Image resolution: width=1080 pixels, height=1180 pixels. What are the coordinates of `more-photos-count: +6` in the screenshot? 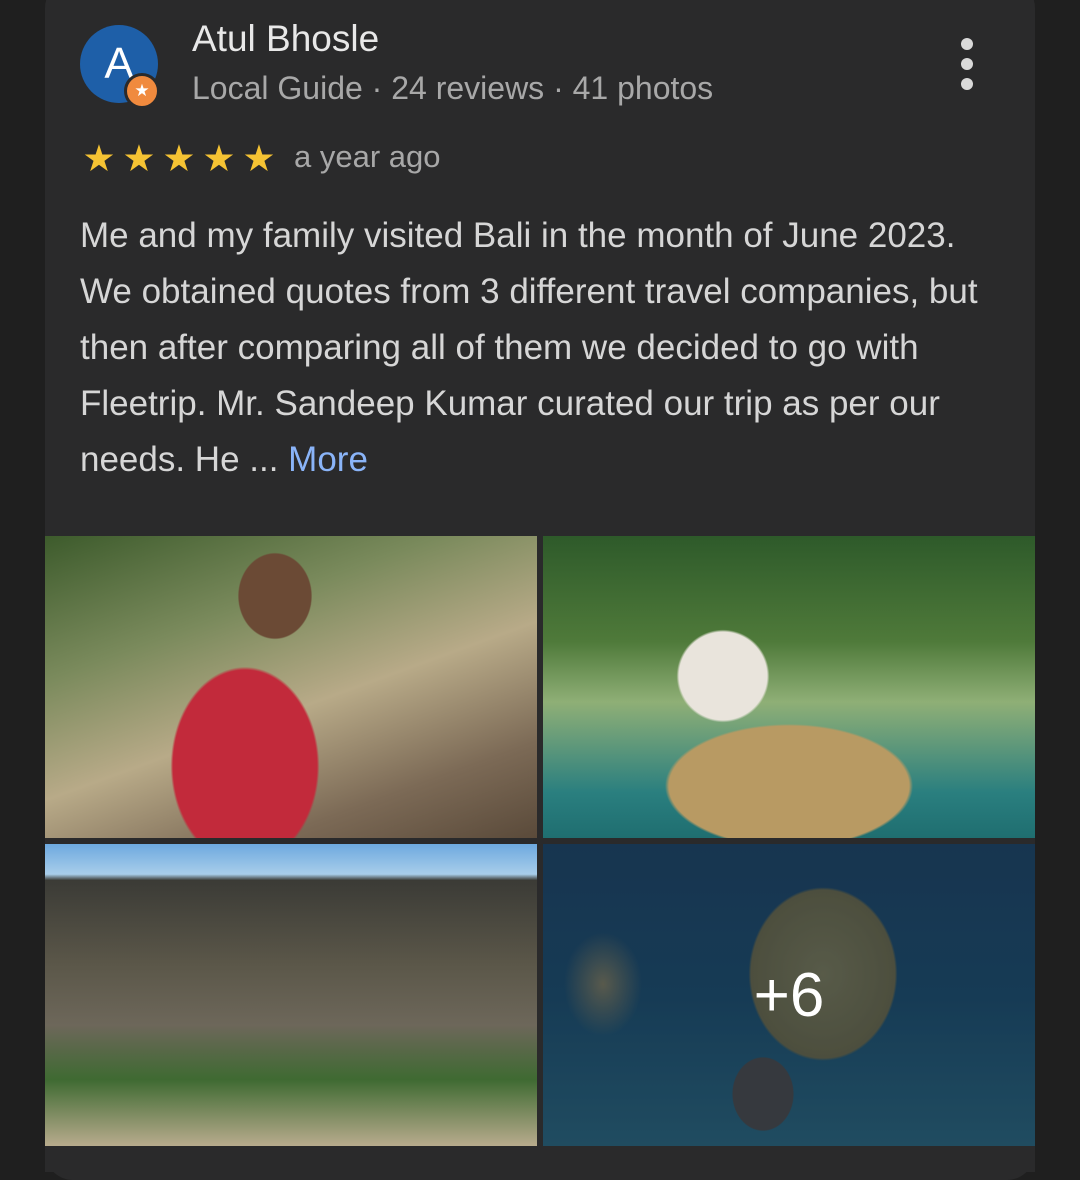 It's located at (789, 995).